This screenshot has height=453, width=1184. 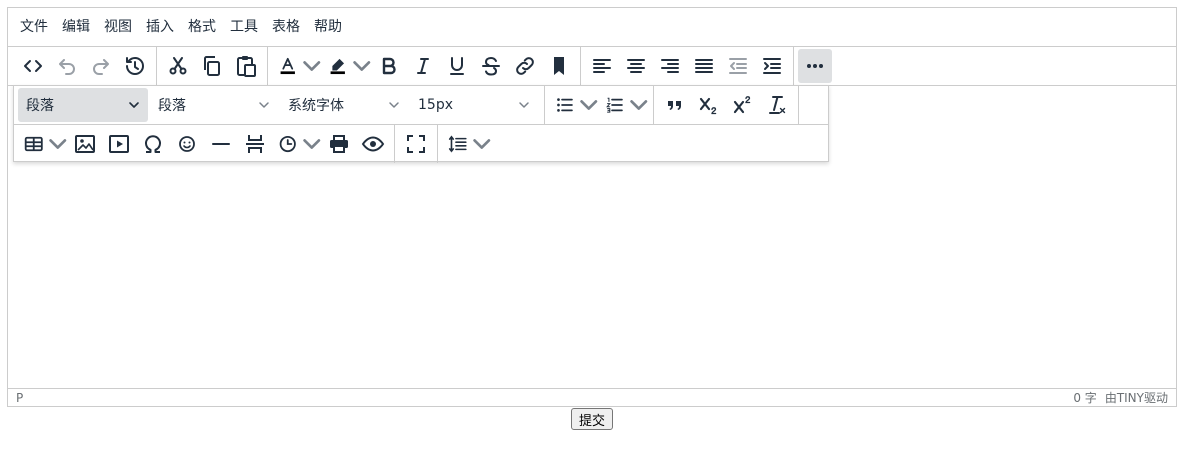 What do you see at coordinates (83, 105) in the screenshot?
I see `block-select-dropdown: 段落` at bounding box center [83, 105].